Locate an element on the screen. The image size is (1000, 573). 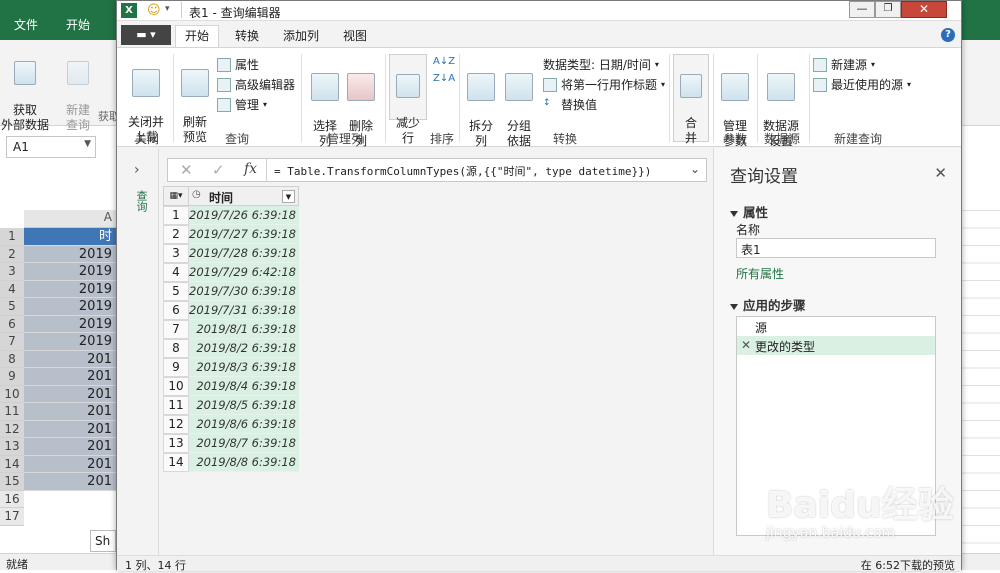
time-cell: 2019/8/1 6:39:18 is located at coordinates (244, 329).